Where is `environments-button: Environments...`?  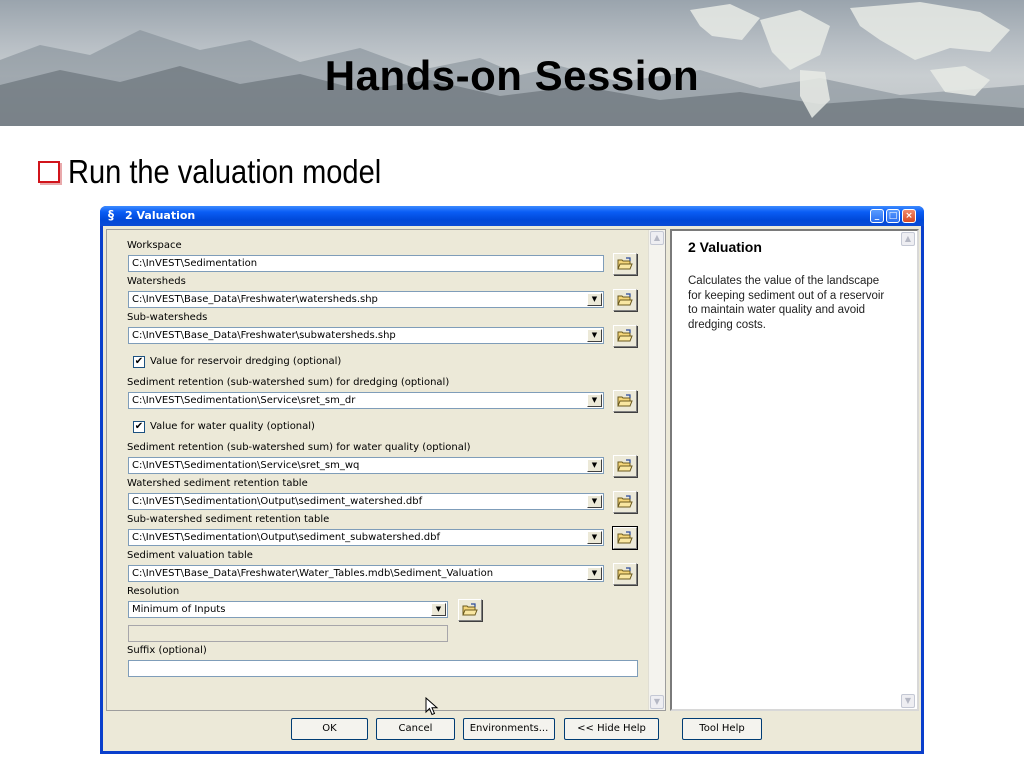 environments-button: Environments... is located at coordinates (509, 729).